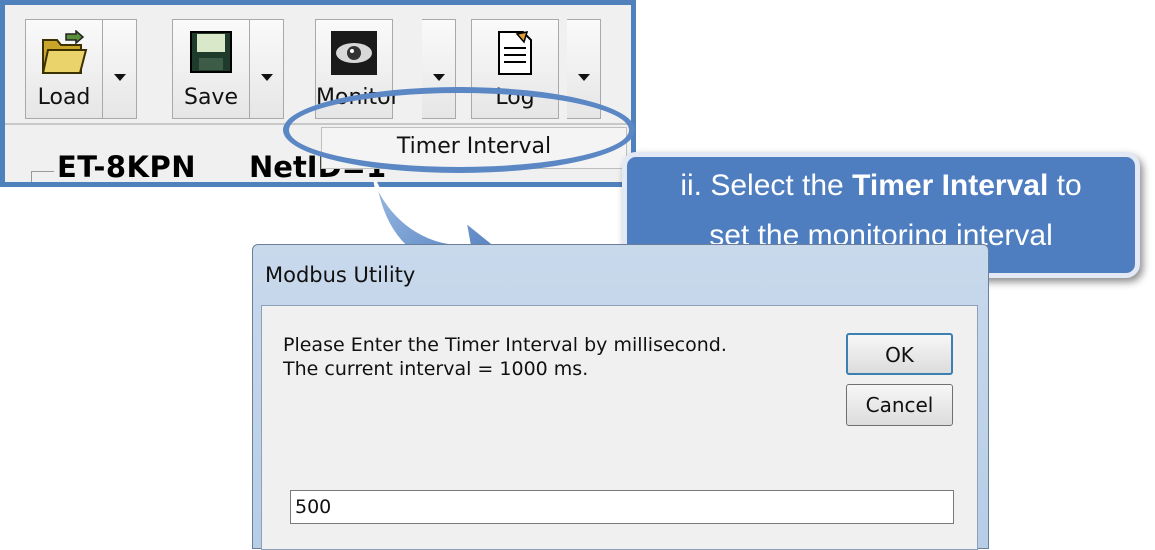 This screenshot has height=550, width=1155. Describe the element at coordinates (127, 167) in the screenshot. I see `device-label: ET-8KPN` at that location.